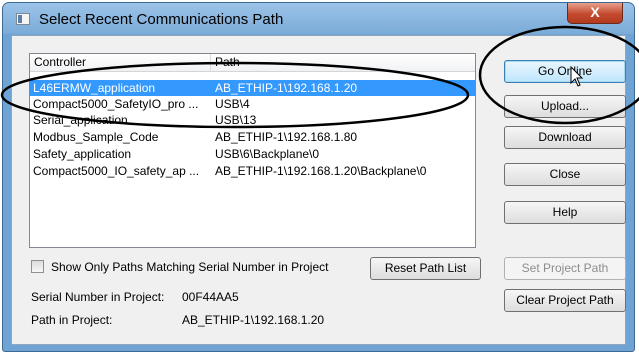 The image size is (639, 356). What do you see at coordinates (425, 268) in the screenshot?
I see `reset-path-list-button: Reset Path List` at bounding box center [425, 268].